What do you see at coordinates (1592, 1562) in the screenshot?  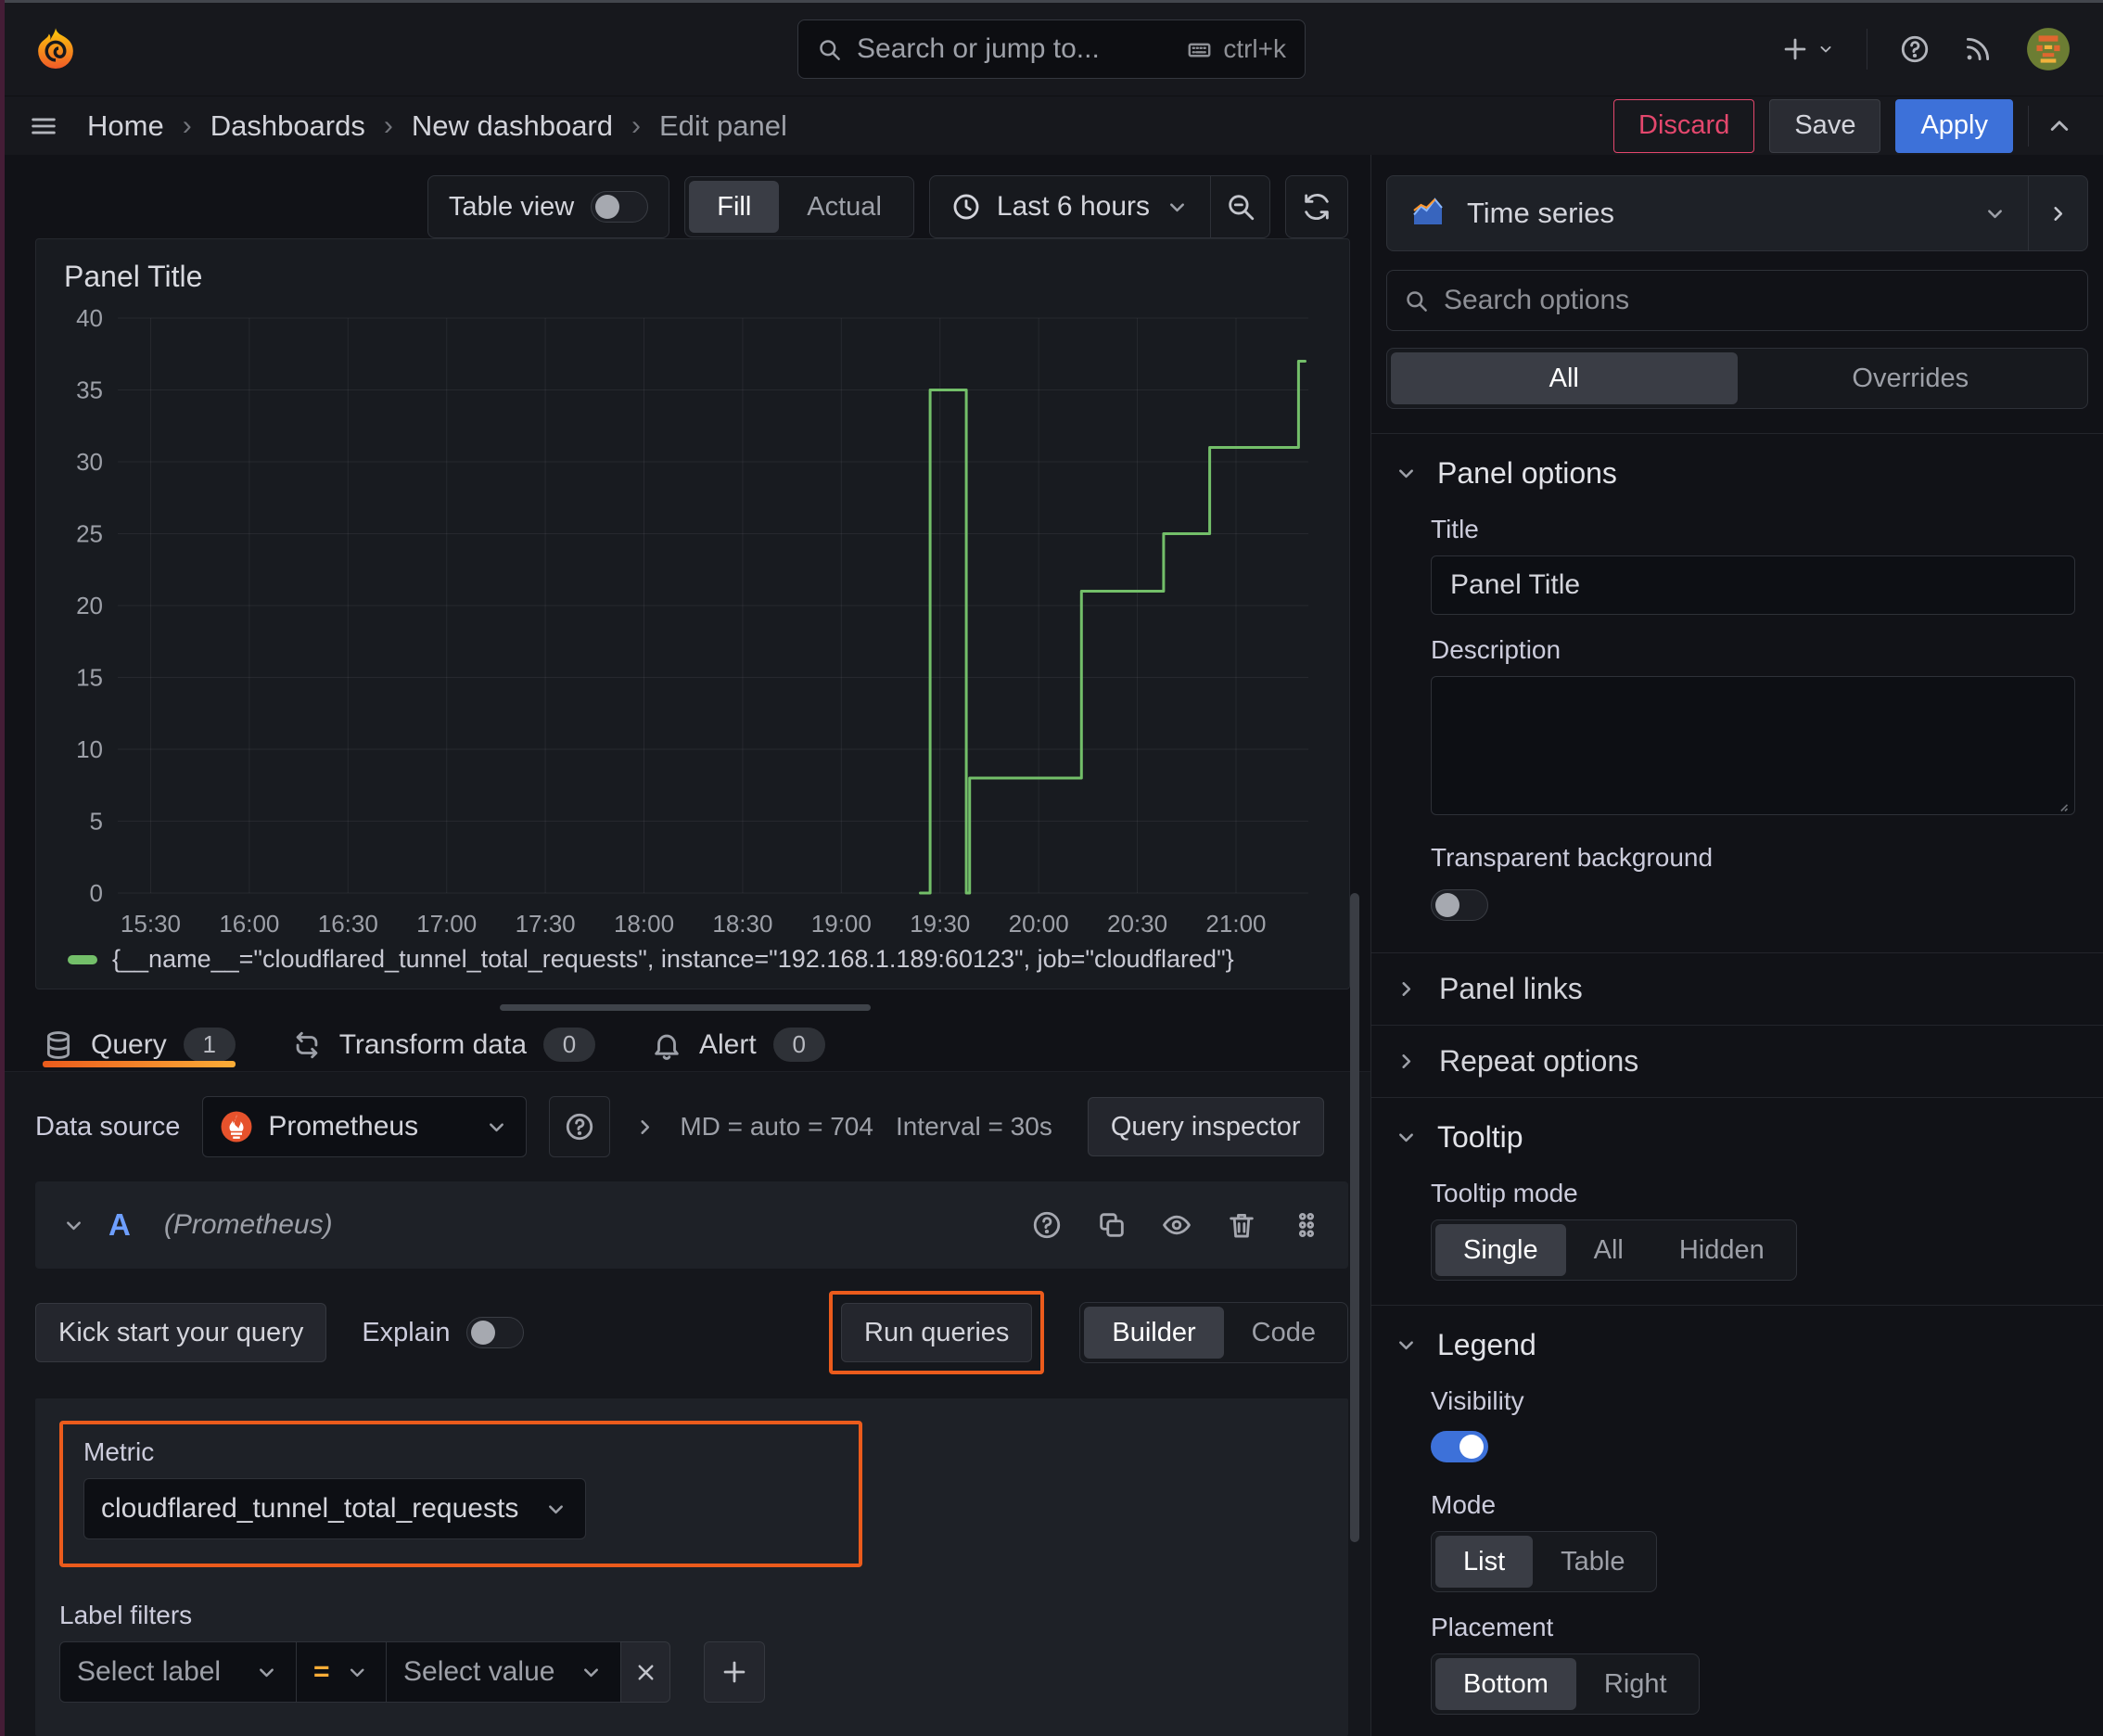 I see `legend-mode-table: Table` at bounding box center [1592, 1562].